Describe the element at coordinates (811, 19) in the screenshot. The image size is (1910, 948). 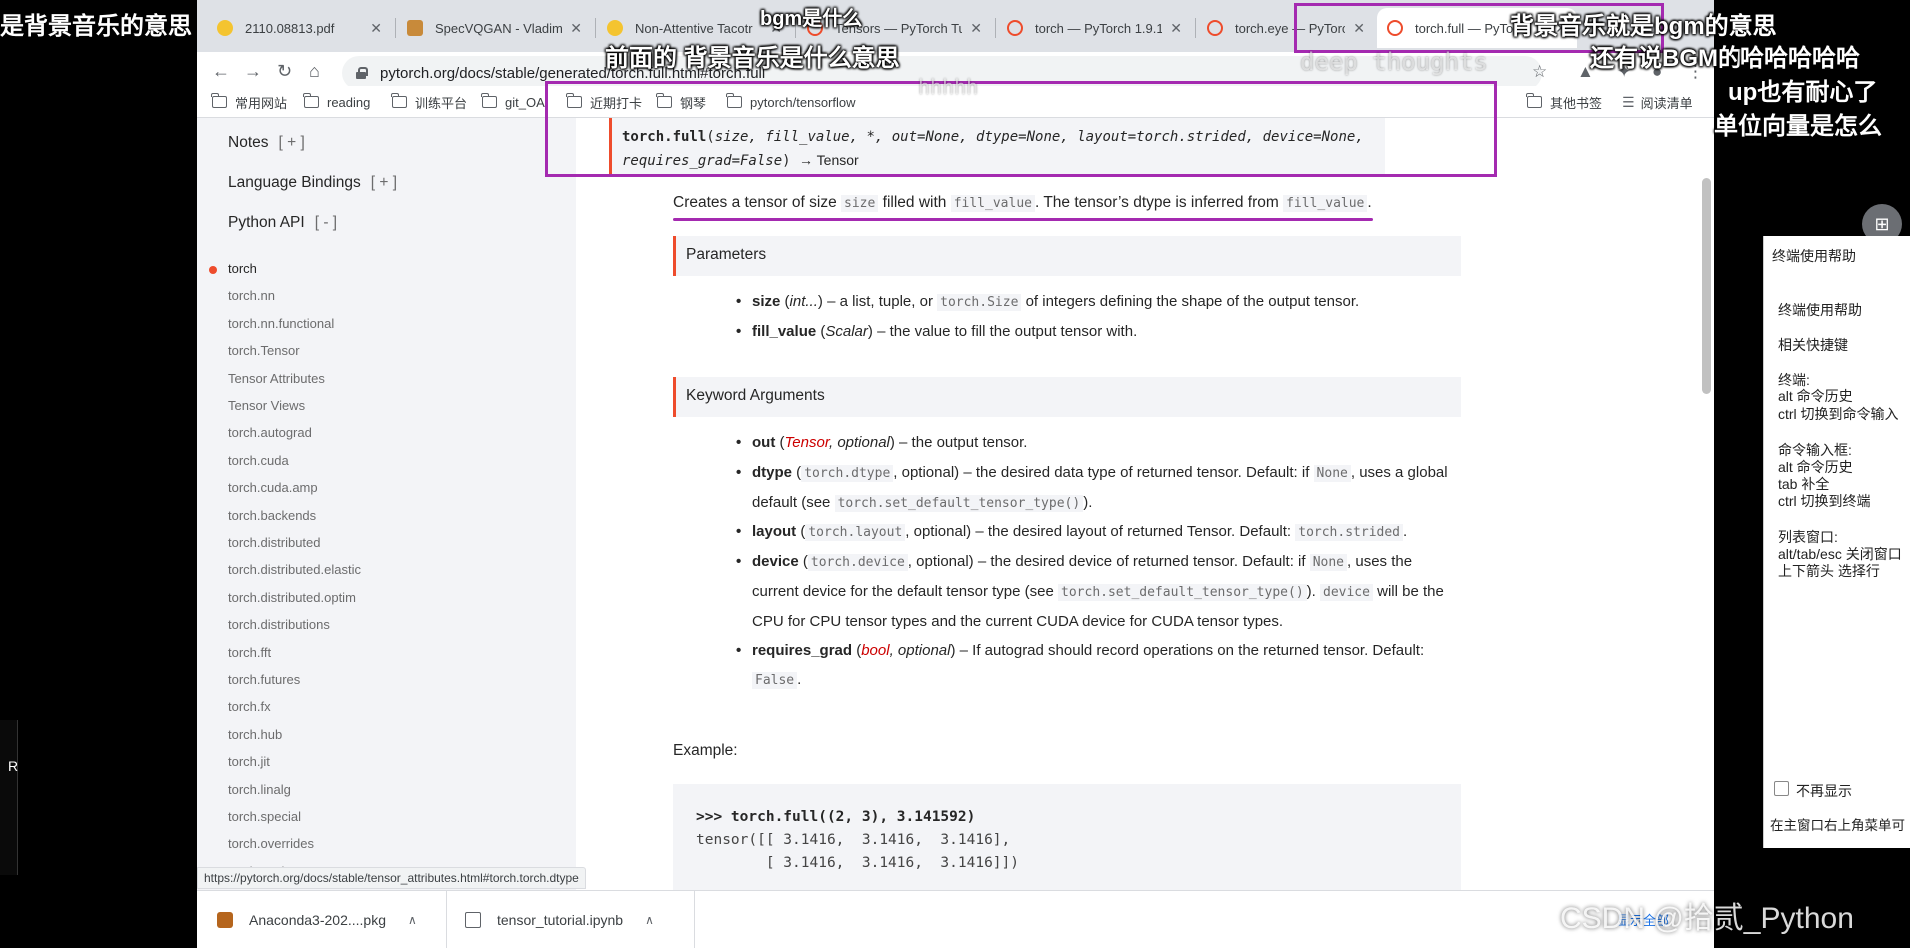
I see `danmaku-comment: bgm是什么` at that location.